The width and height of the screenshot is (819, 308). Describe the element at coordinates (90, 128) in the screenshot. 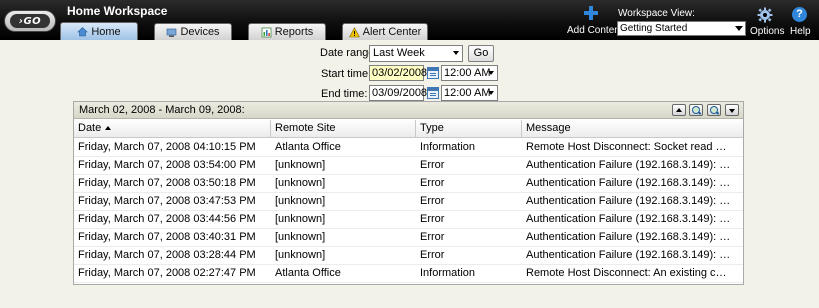

I see `column-header-date-label: Date` at that location.